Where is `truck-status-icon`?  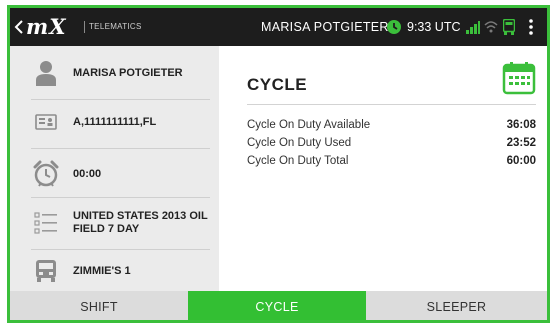
truck-status-icon is located at coordinates (509, 27).